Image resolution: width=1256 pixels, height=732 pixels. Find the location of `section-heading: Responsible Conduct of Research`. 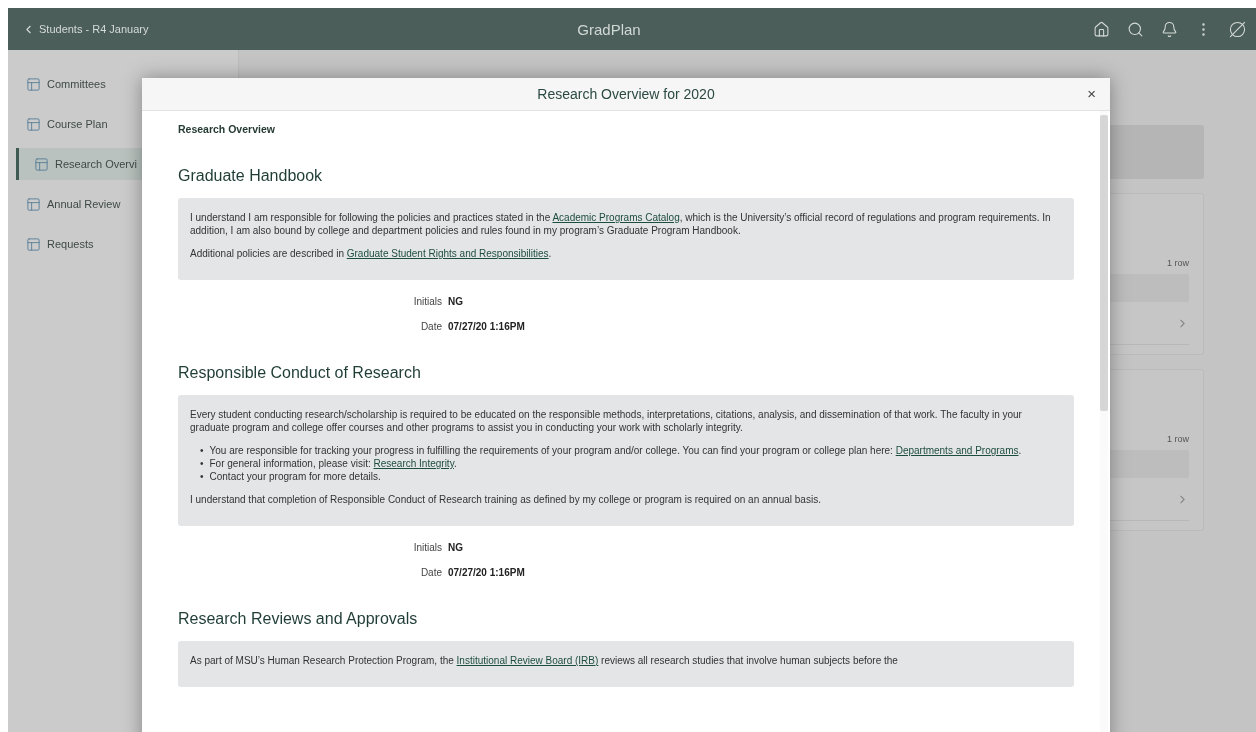

section-heading: Responsible Conduct of Research is located at coordinates (300, 373).